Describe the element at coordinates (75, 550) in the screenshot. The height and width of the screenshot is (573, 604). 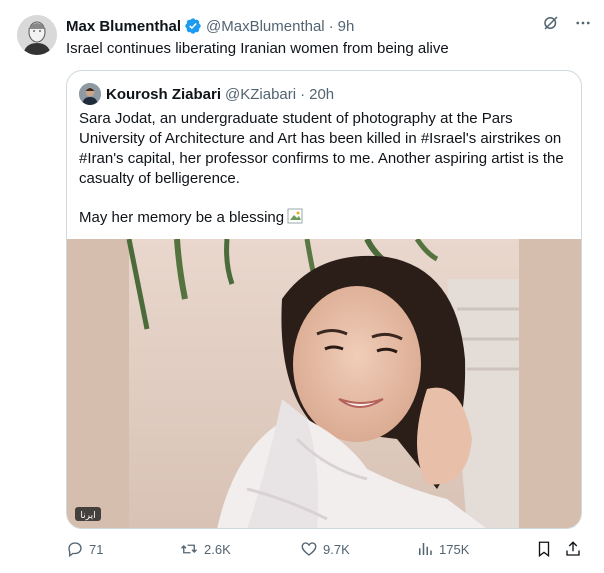
I see `reply-icon` at that location.